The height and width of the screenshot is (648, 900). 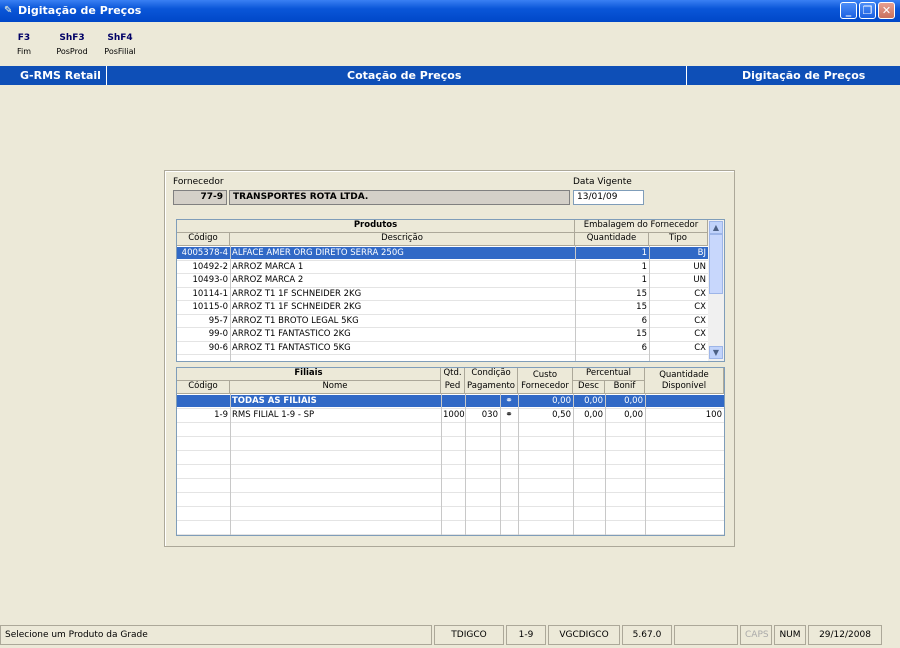 I want to click on table-row: TODAS AS FILIAIS 0,00 0,00 0,00 ⚭, so click(x=450, y=401).